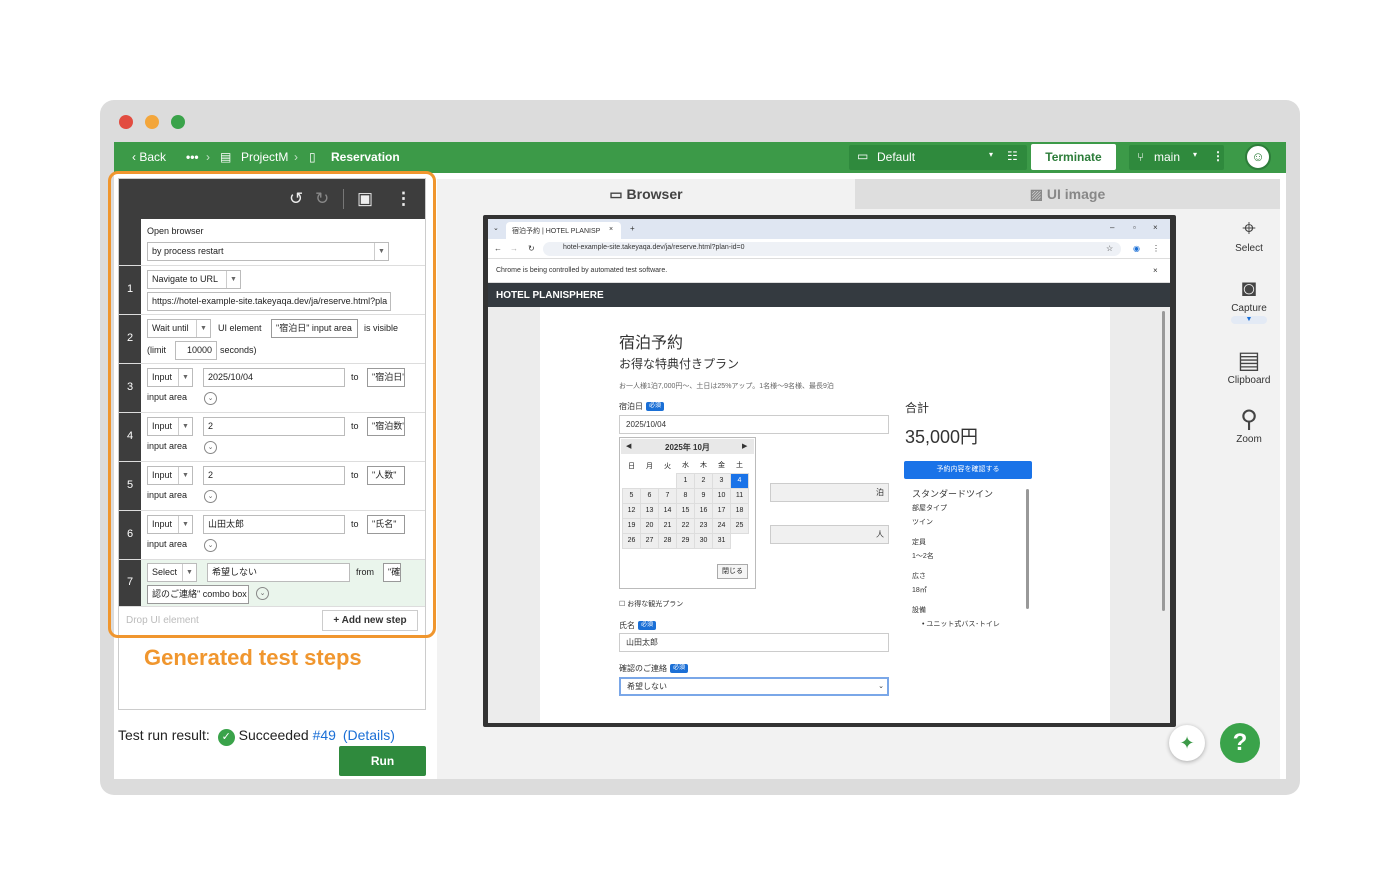  I want to click on datepicker-header: ◀ 2025年 10月 ▶, so click(687, 446).